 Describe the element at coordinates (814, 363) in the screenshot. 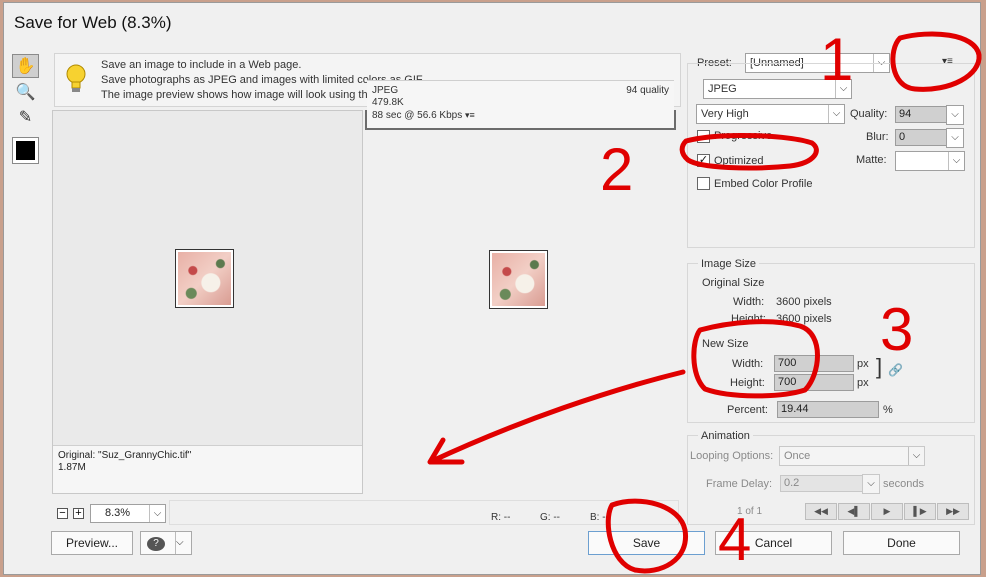

I see `new-width-field: 700` at that location.